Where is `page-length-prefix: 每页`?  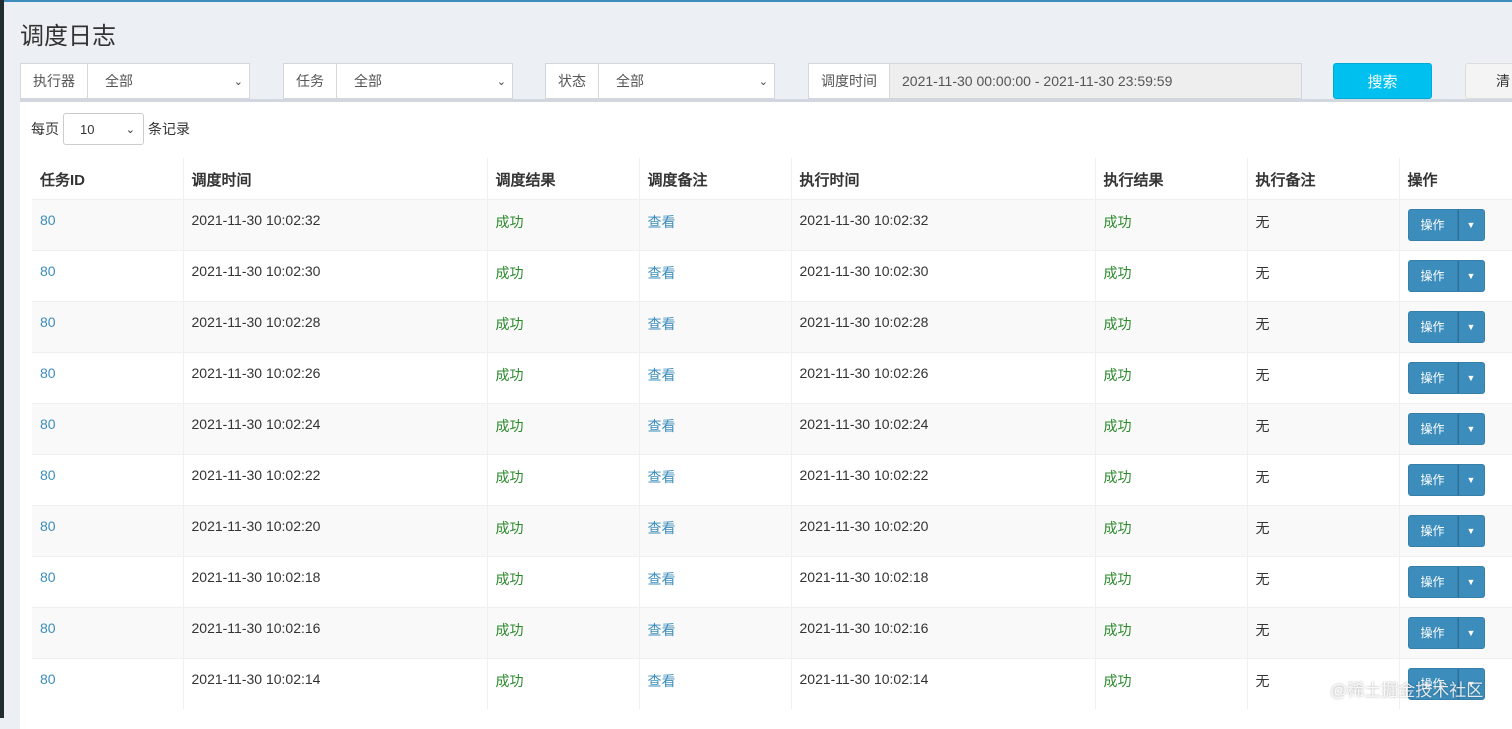
page-length-prefix: 每页 is located at coordinates (45, 129).